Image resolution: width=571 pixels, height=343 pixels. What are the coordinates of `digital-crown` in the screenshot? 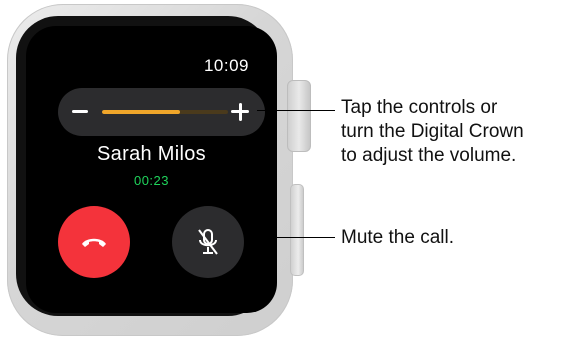 It's located at (299, 116).